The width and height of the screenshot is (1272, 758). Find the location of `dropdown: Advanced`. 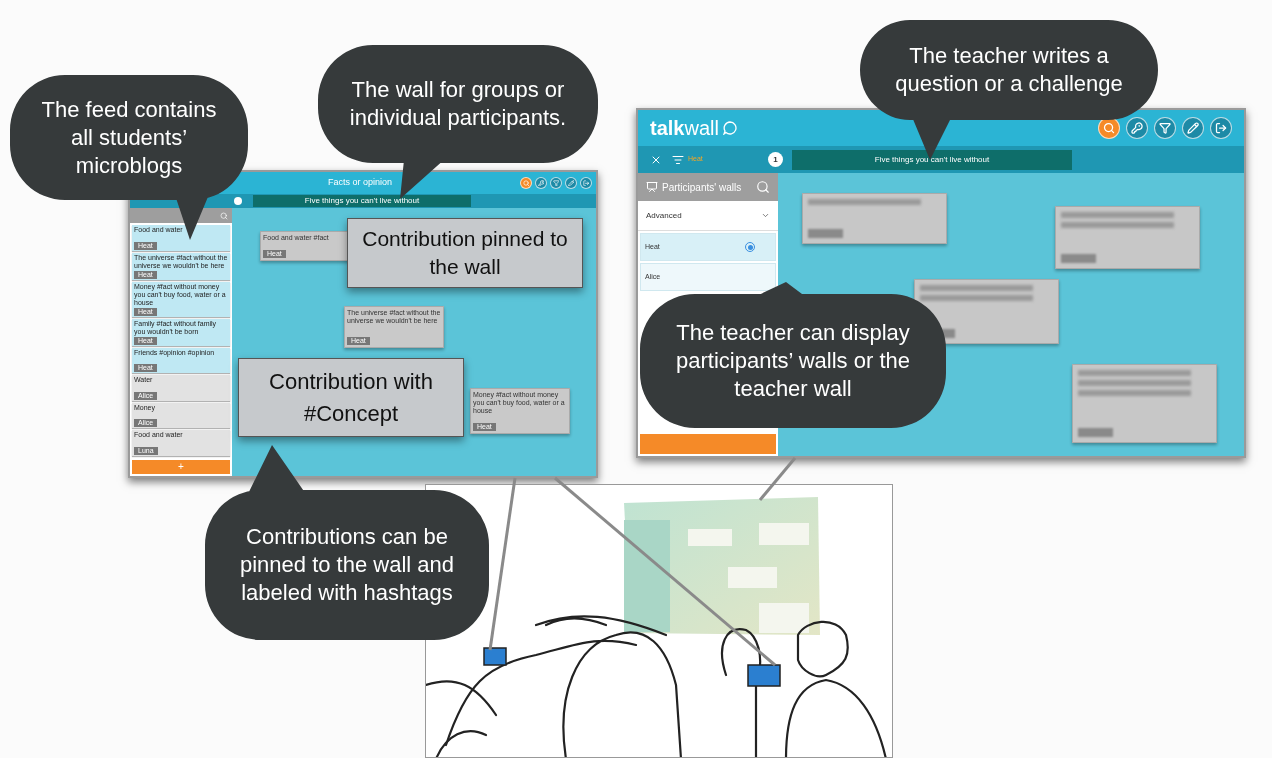

dropdown: Advanced is located at coordinates (708, 216).